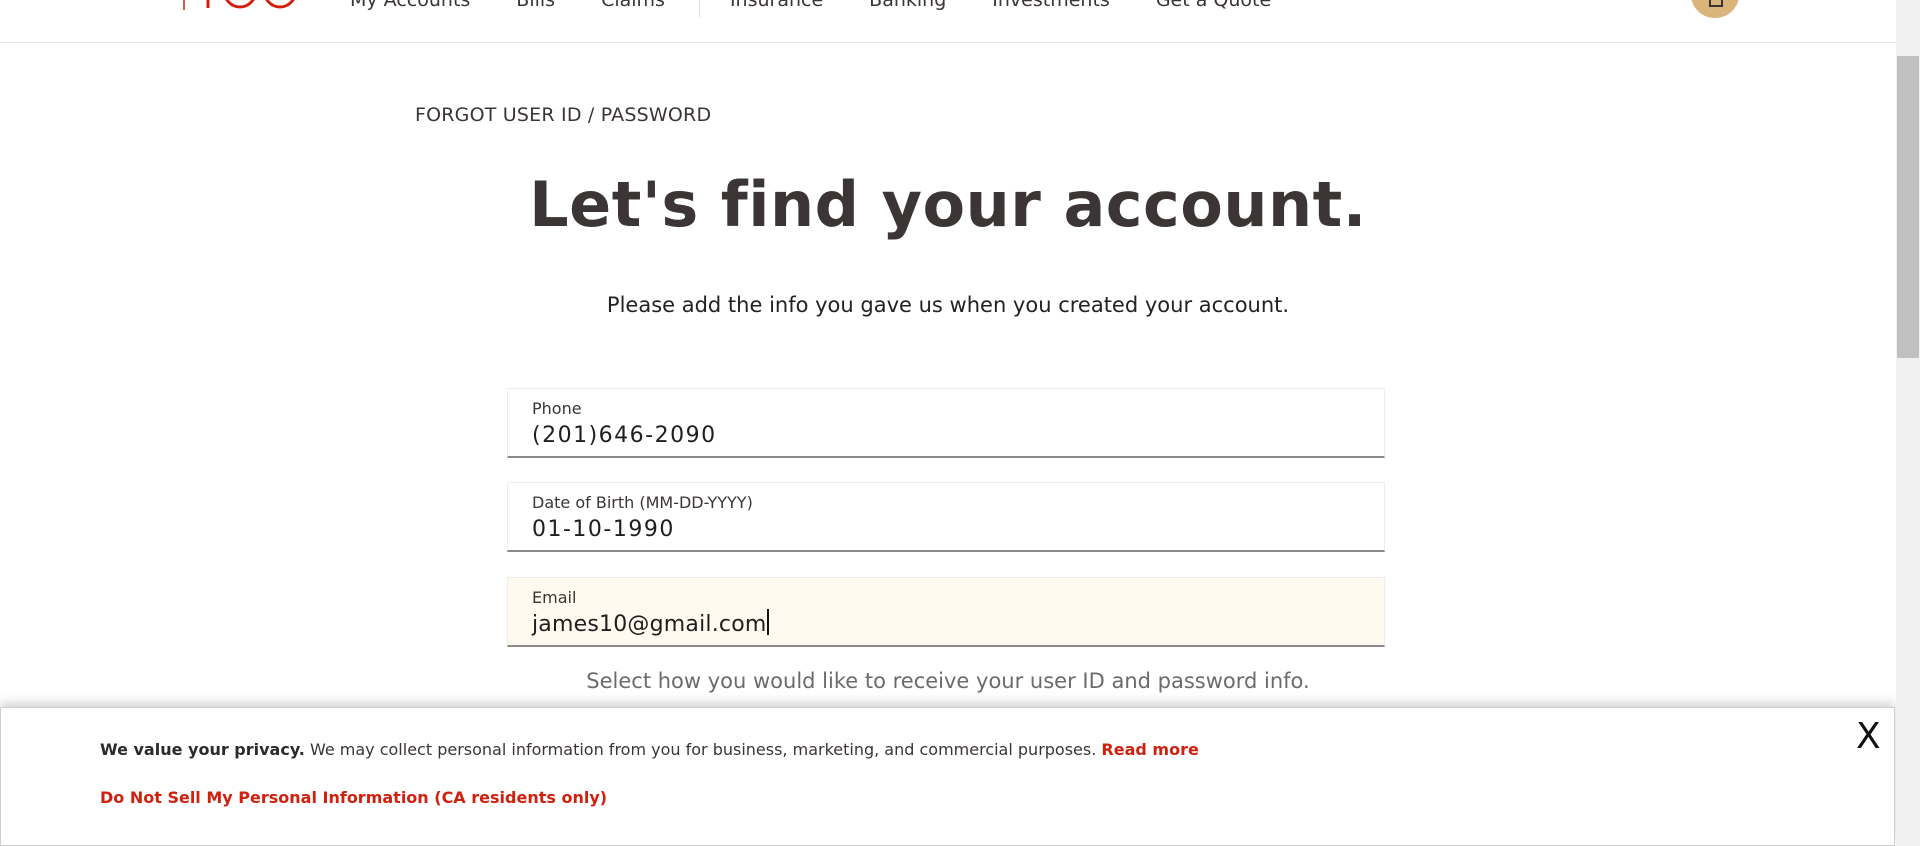 This screenshot has width=1920, height=846. I want to click on scrollbar-thumb, so click(1908, 207).